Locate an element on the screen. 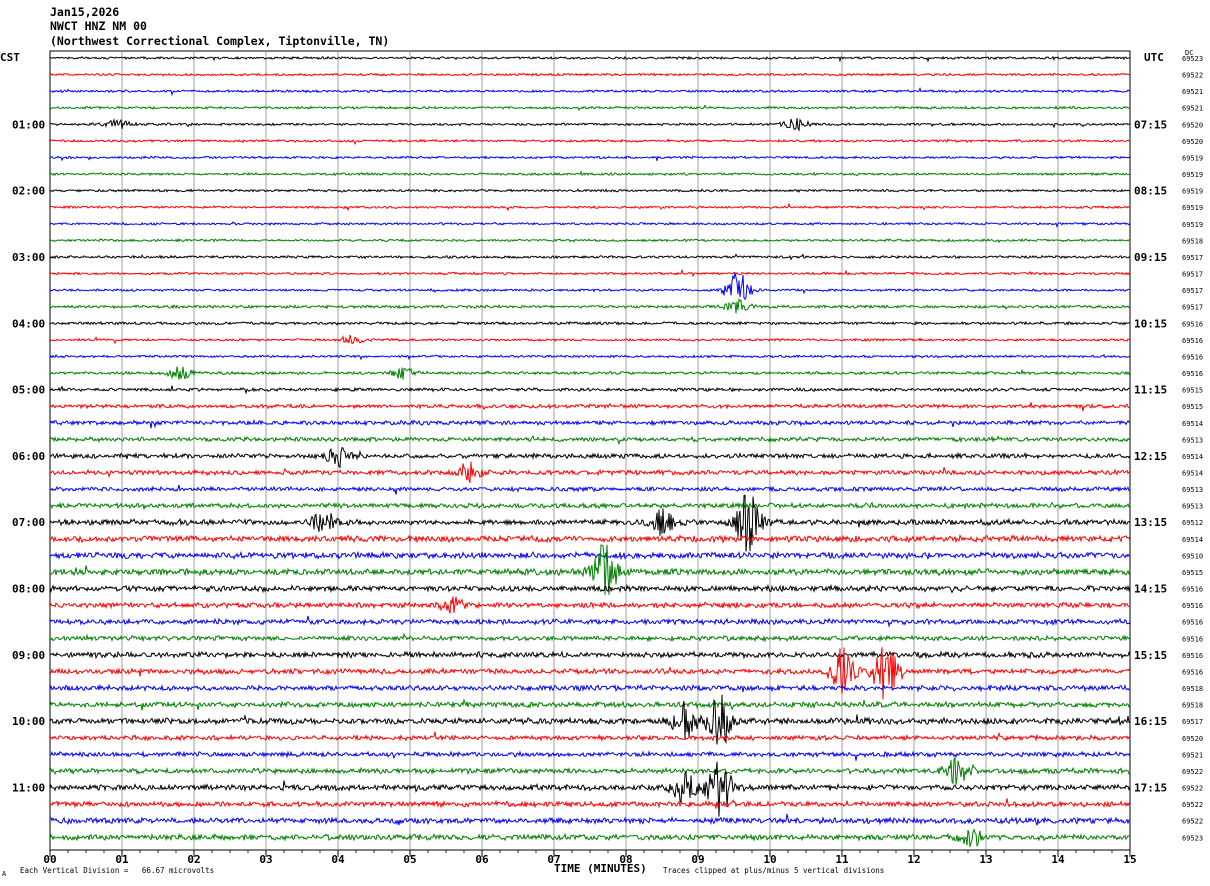  left-hour-label: 06:00 is located at coordinates (28, 456).